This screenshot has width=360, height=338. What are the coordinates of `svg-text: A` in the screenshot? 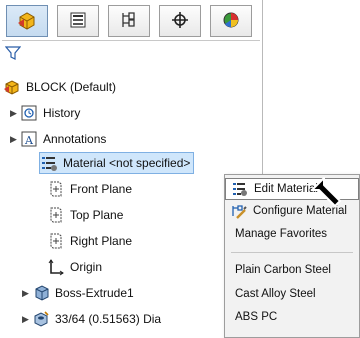 It's located at (29, 140).